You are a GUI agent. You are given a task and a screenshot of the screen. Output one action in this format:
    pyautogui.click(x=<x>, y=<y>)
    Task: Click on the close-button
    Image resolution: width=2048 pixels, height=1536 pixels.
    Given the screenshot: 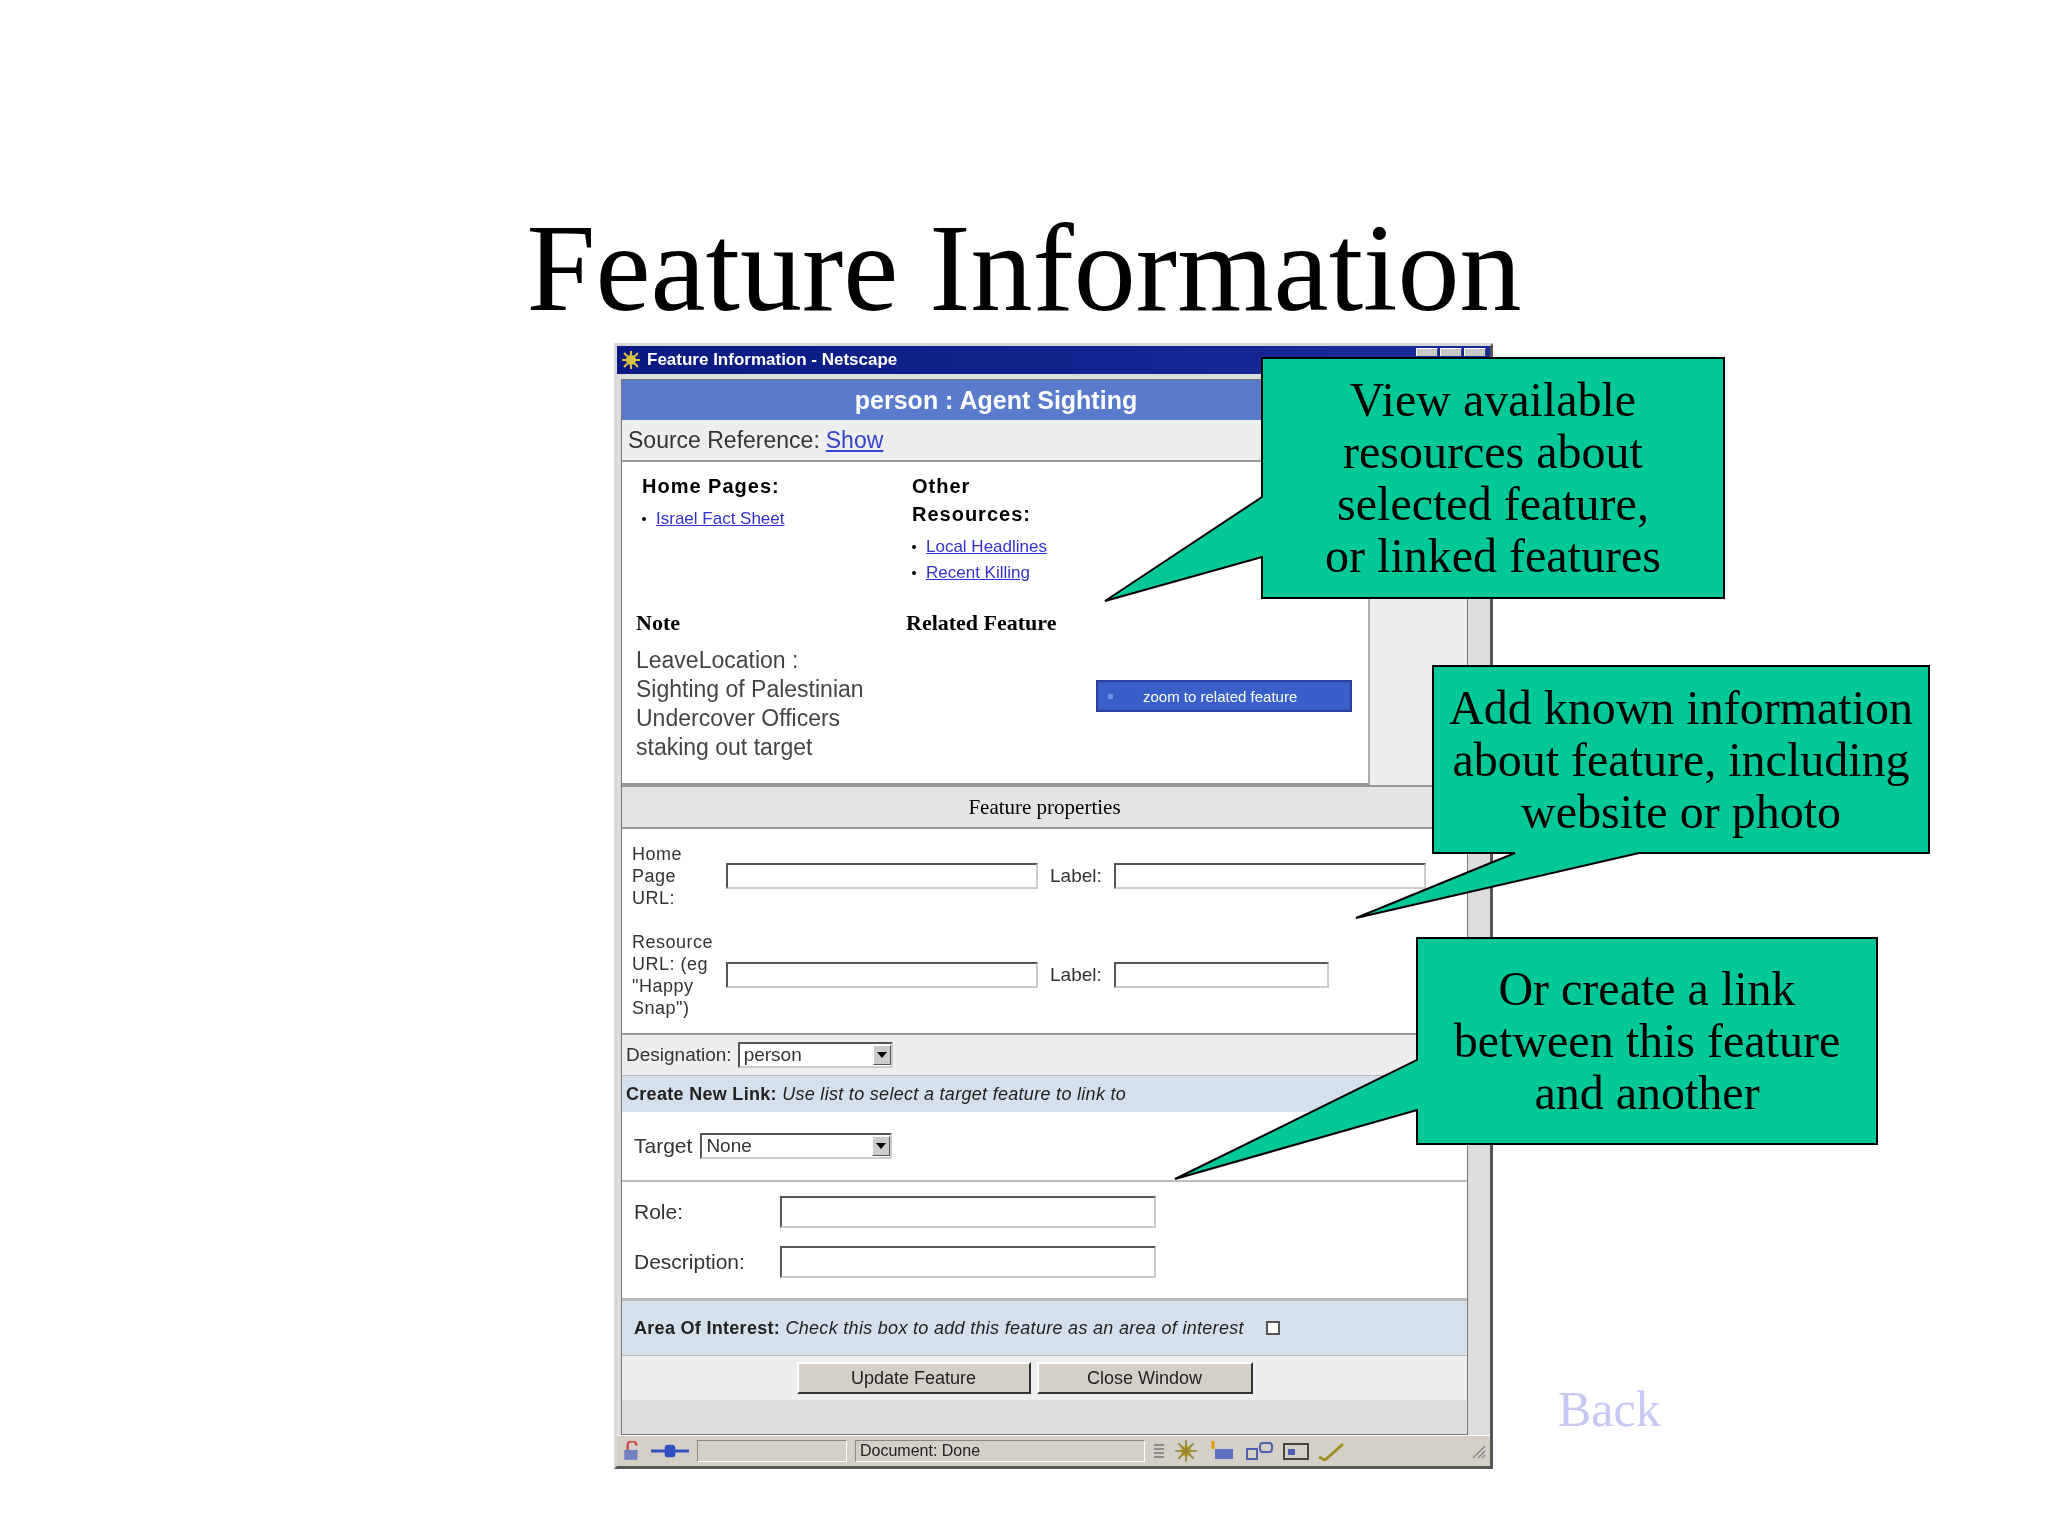 What is the action you would take?
    pyautogui.click(x=1475, y=352)
    